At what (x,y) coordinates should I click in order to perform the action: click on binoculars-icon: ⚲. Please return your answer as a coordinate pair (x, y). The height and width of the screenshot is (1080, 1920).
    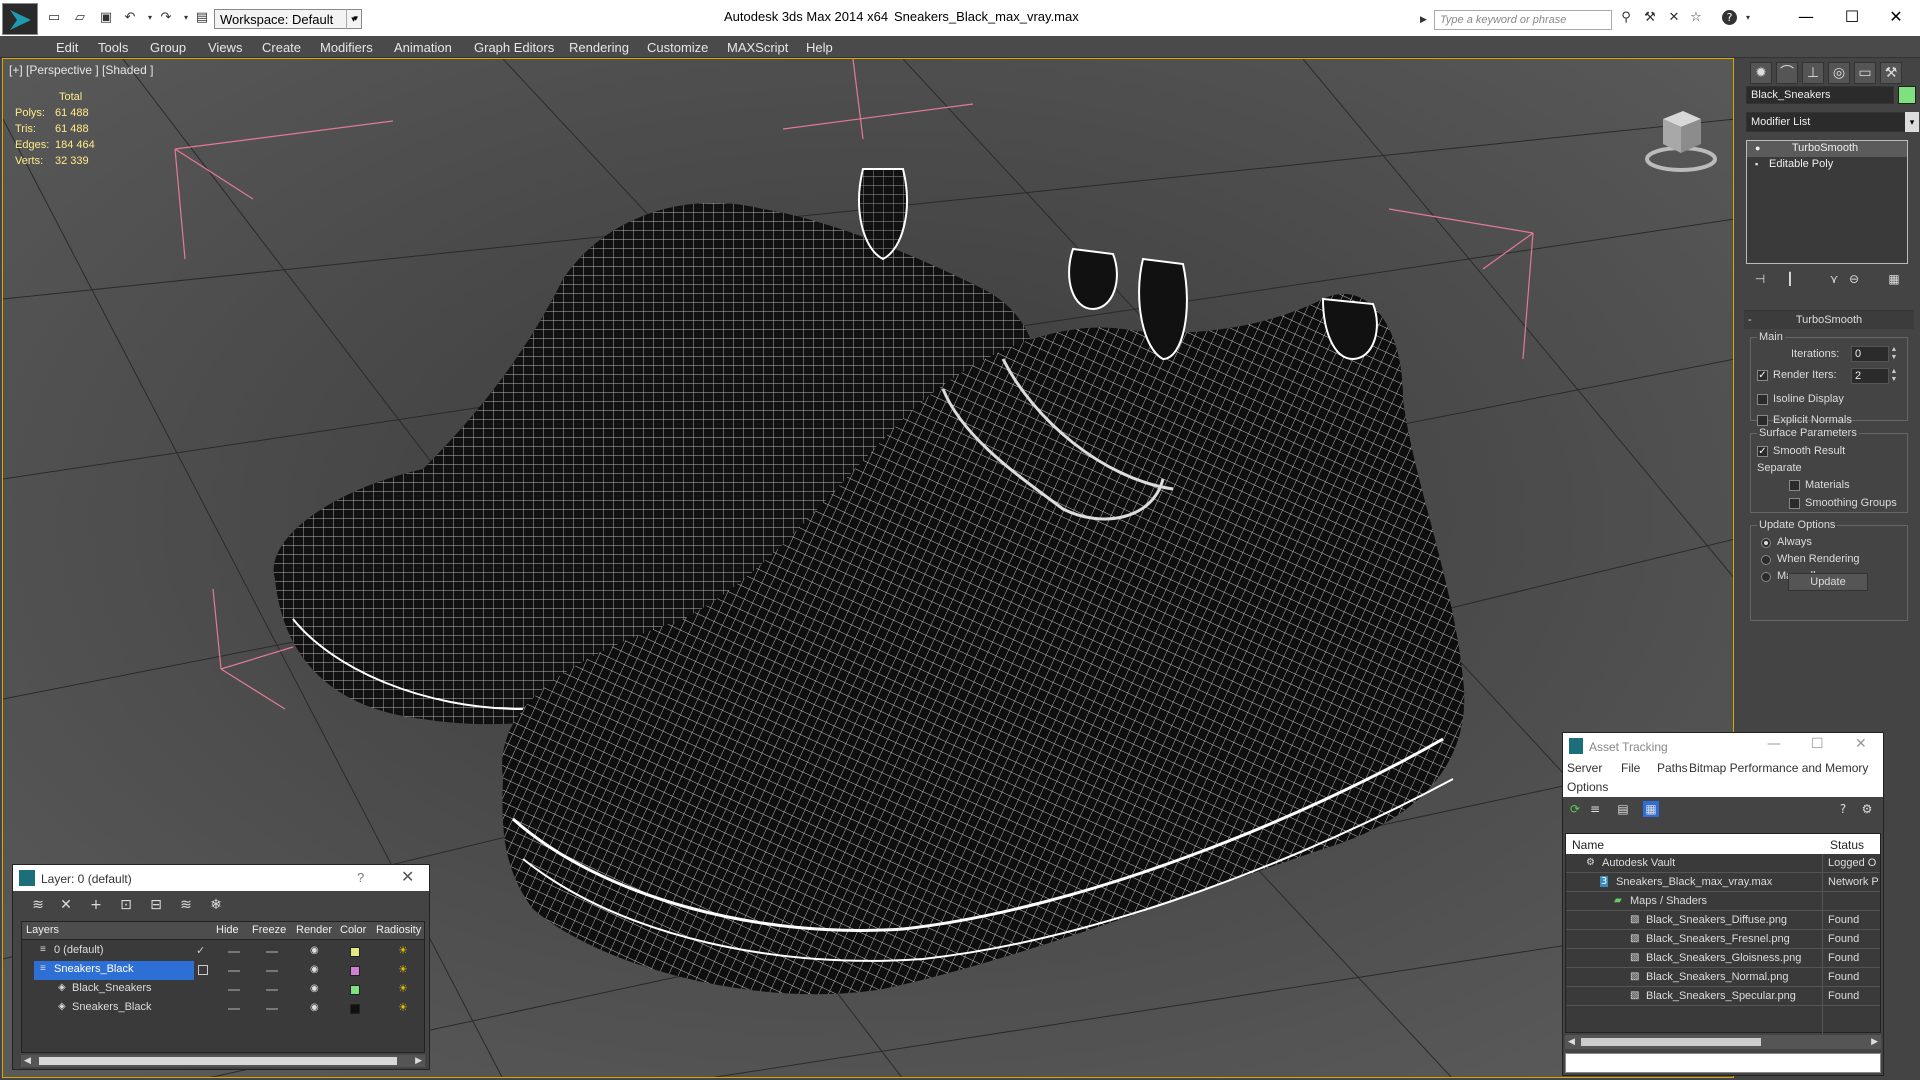
    Looking at the image, I should click on (1626, 17).